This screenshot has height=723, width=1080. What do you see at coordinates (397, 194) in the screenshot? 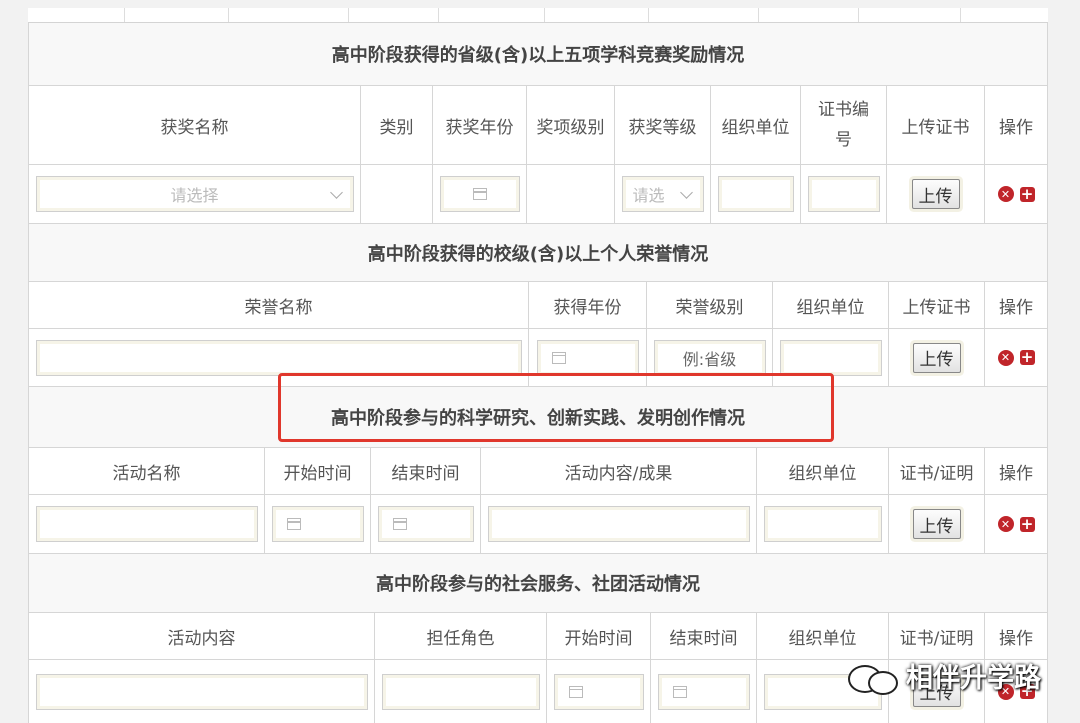
I see `category-cell` at bounding box center [397, 194].